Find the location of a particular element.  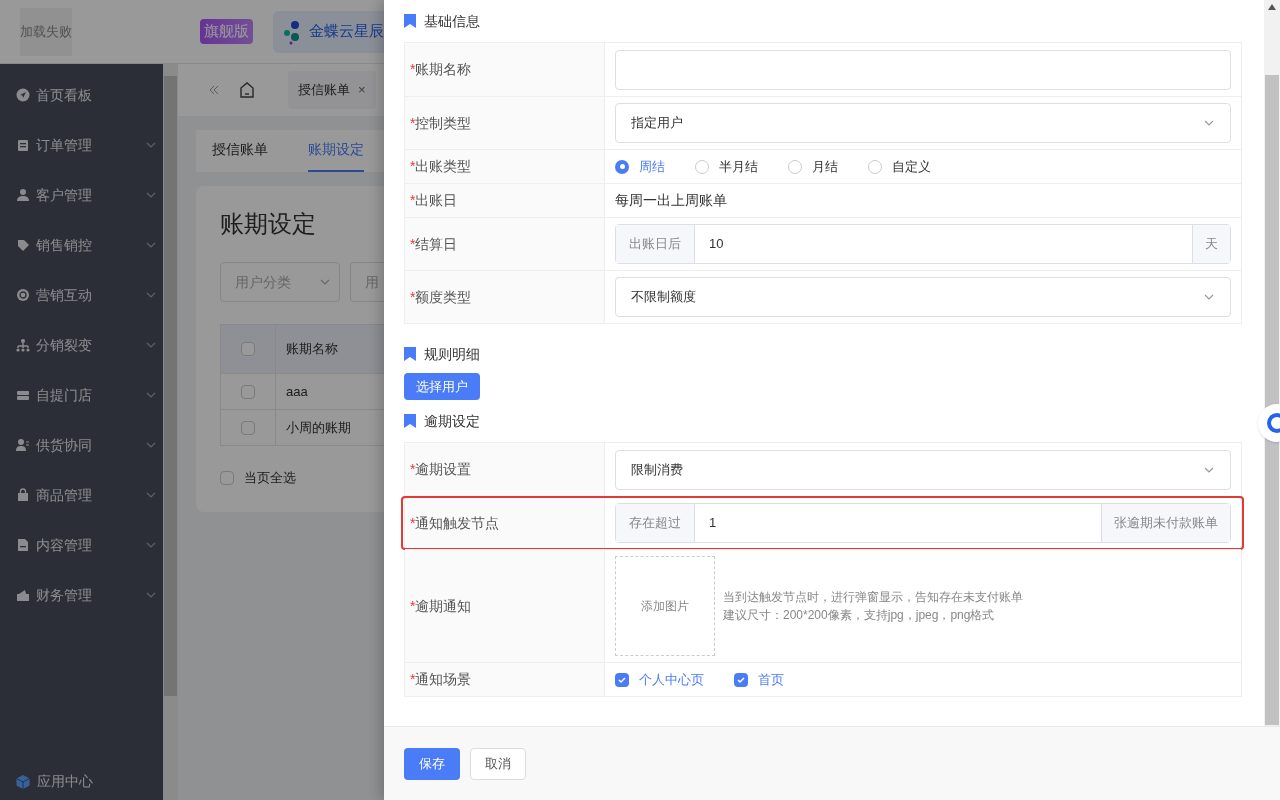

scroll-up-icon is located at coordinates (1272, 7).